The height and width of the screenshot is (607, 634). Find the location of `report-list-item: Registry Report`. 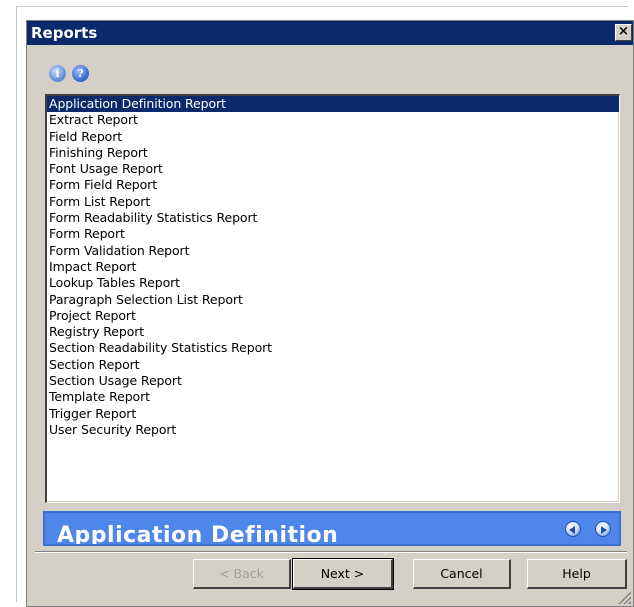

report-list-item: Registry Report is located at coordinates (333, 332).